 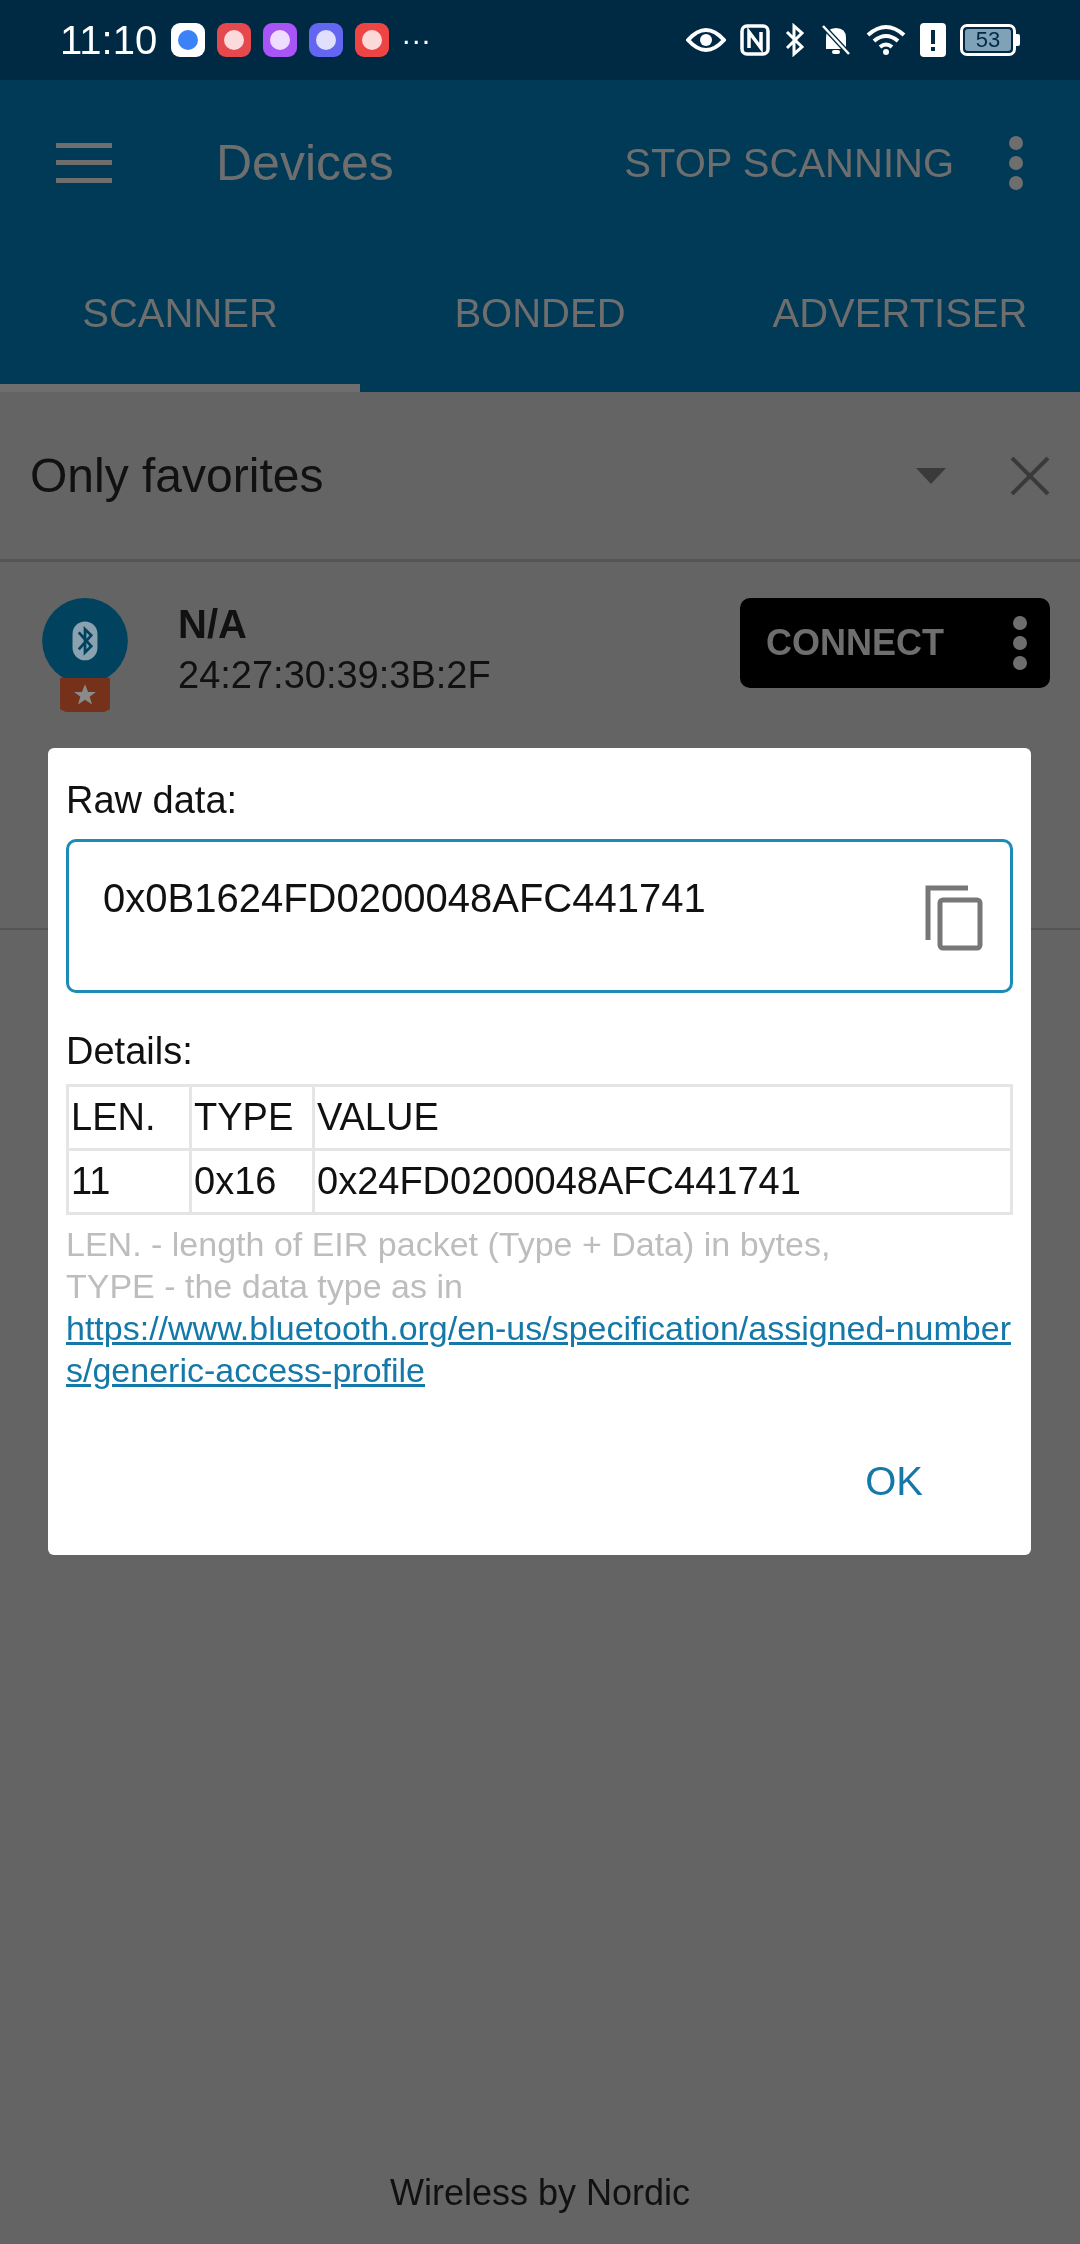 I want to click on device-address: 24:27:30:39:3B:2F, so click(x=334, y=675).